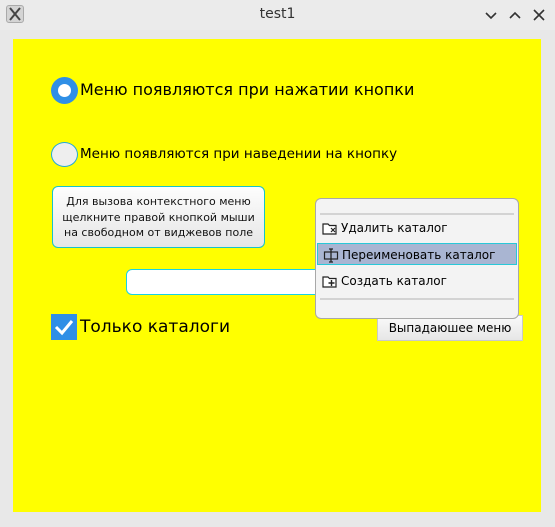 The height and width of the screenshot is (527, 555). I want to click on menu-item-create-folder: Создать каталог, so click(417, 281).